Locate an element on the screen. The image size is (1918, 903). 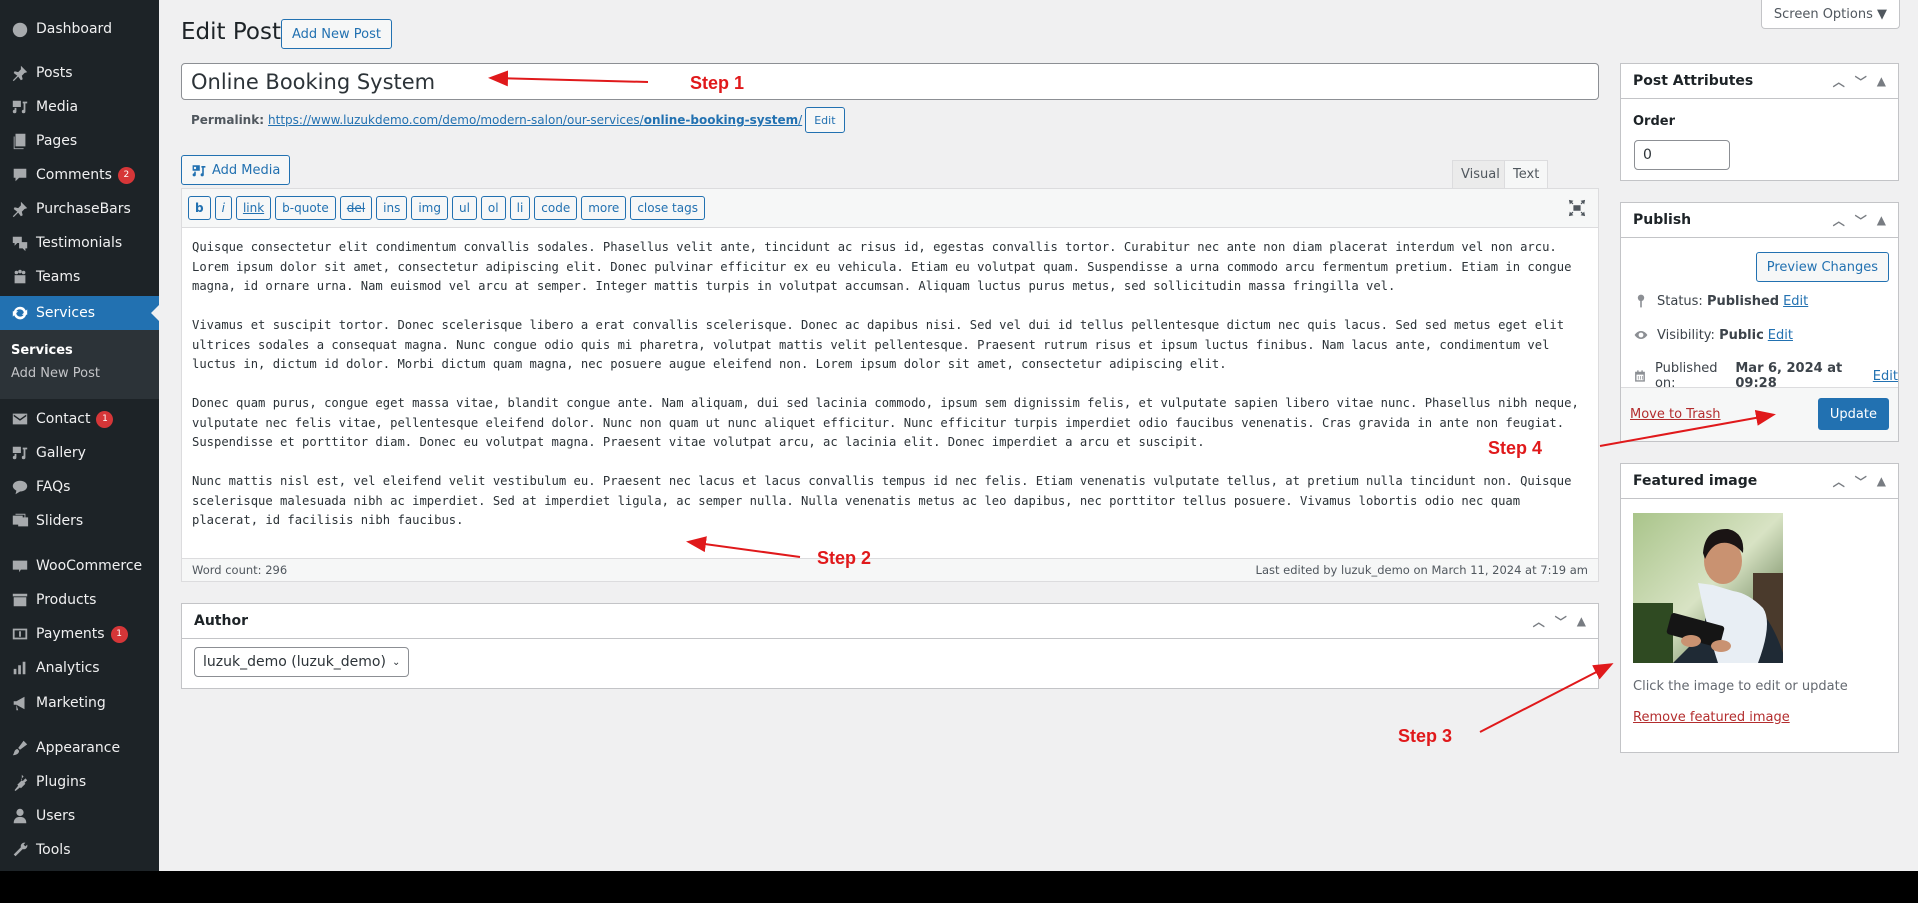
chevron-down-icon: ⌄ is located at coordinates (396, 662).